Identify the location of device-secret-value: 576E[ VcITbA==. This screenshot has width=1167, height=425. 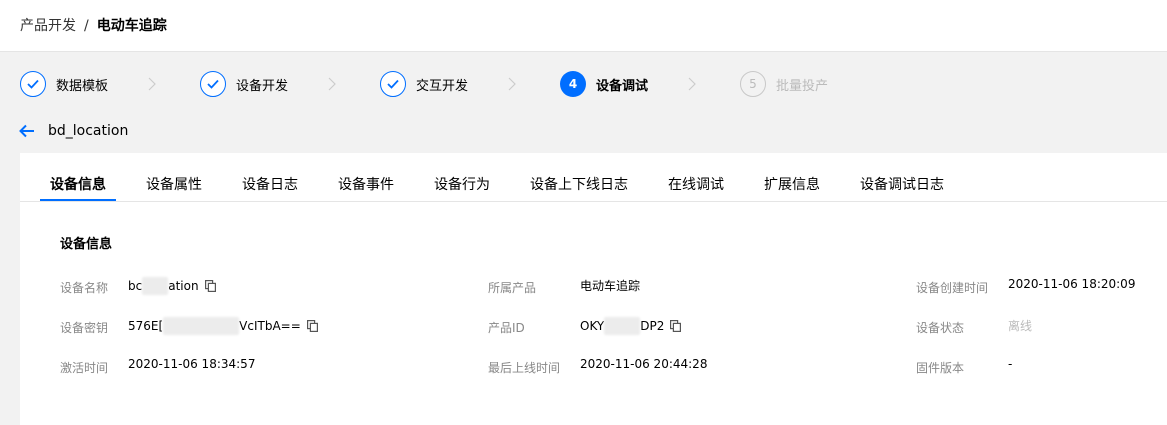
(223, 326).